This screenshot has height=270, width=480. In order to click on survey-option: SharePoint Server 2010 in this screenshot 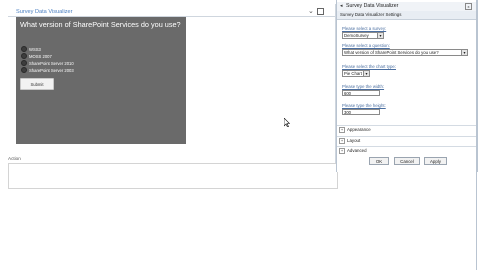, I will do `click(47, 63)`.